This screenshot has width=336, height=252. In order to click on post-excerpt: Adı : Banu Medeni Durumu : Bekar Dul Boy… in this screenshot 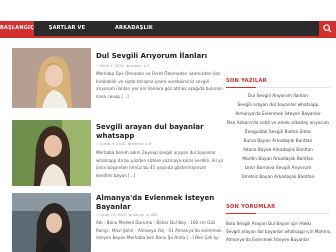, I will do `click(159, 230)`.